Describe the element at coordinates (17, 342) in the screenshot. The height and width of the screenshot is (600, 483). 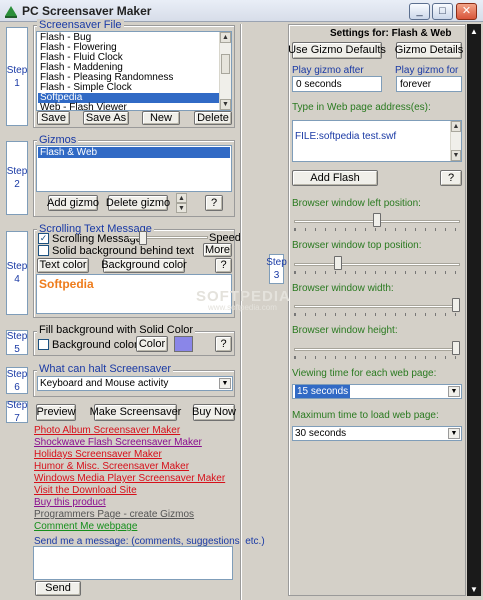
I see `step-5-label: Step 5` at that location.